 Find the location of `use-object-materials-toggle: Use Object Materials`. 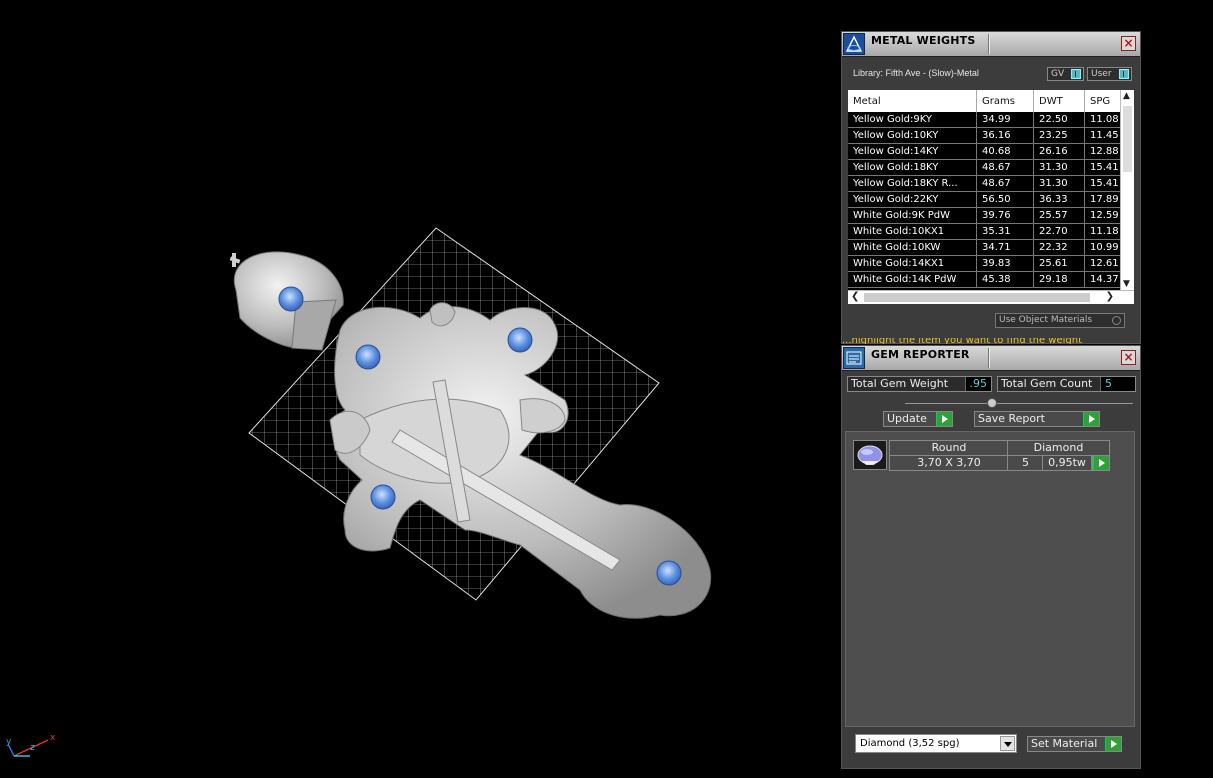

use-object-materials-toggle: Use Object Materials is located at coordinates (1060, 320).